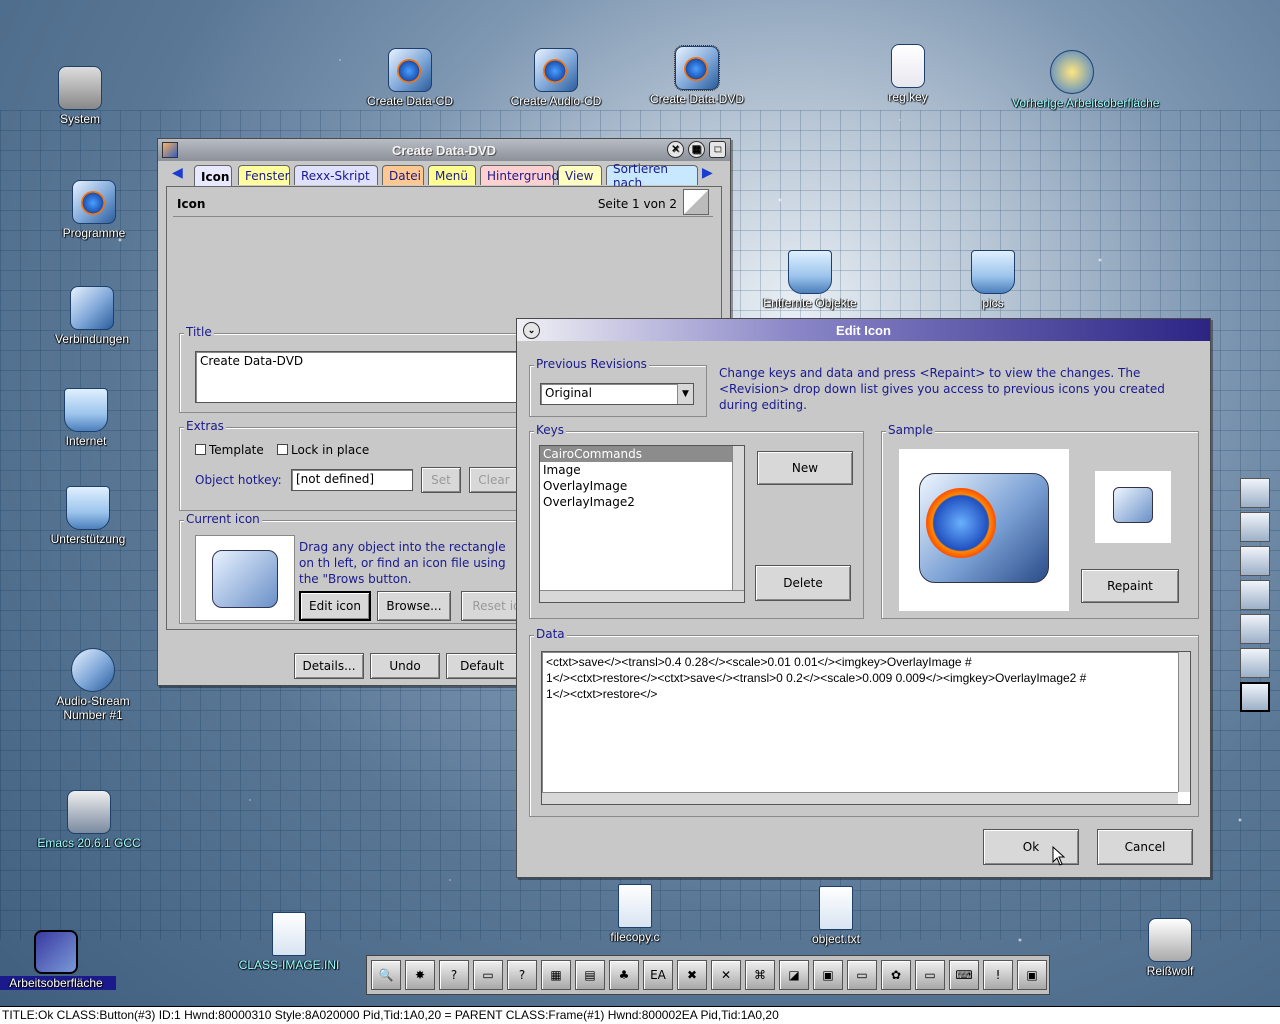  Describe the element at coordinates (386, 975) in the screenshot. I see `search-icon: 🔍` at that location.